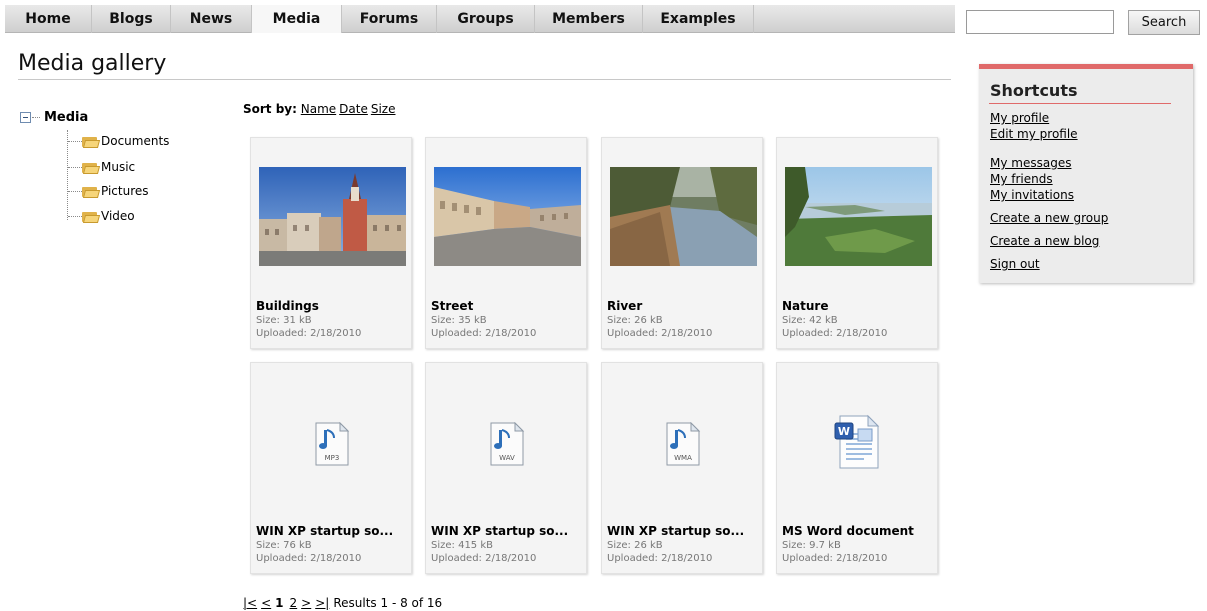 The width and height of the screenshot is (1207, 611). Describe the element at coordinates (811, 545) in the screenshot. I see `item-size: Size: 9.7 kB` at that location.